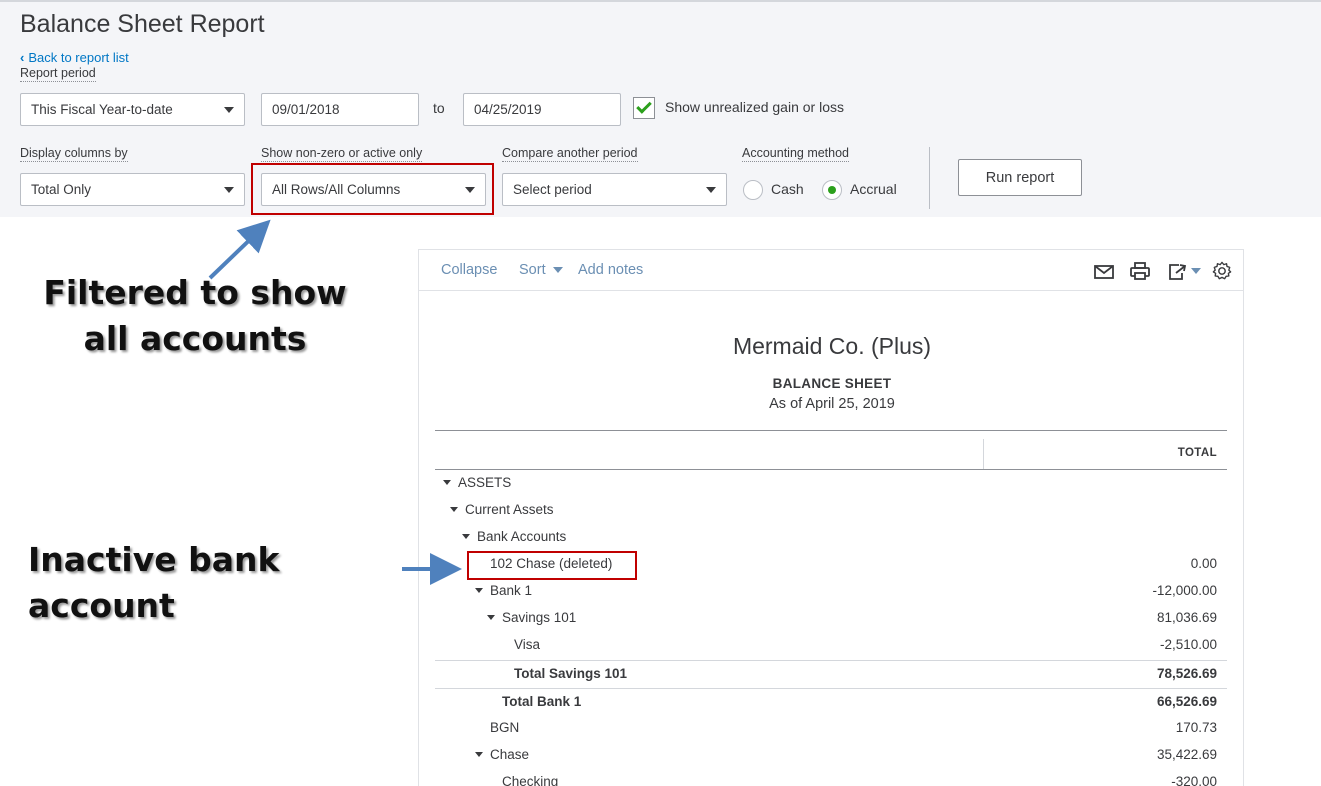 The image size is (1321, 786). I want to click on back-link-label: Back to report list, so click(78, 57).